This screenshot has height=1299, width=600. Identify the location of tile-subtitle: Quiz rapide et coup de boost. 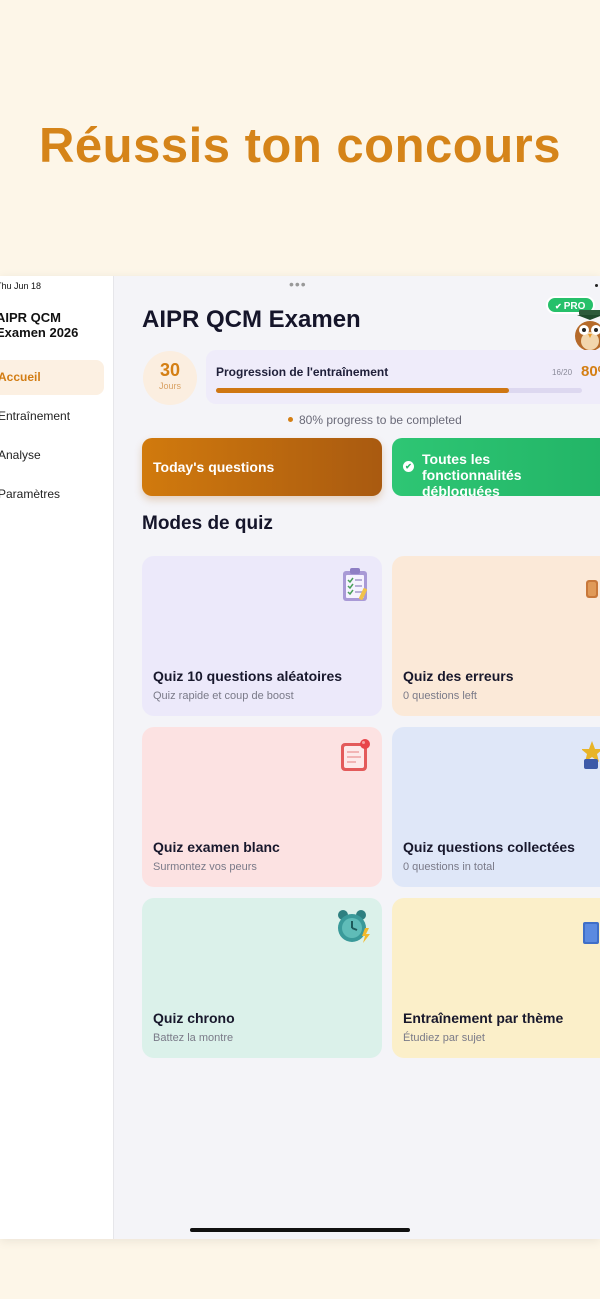
(223, 696).